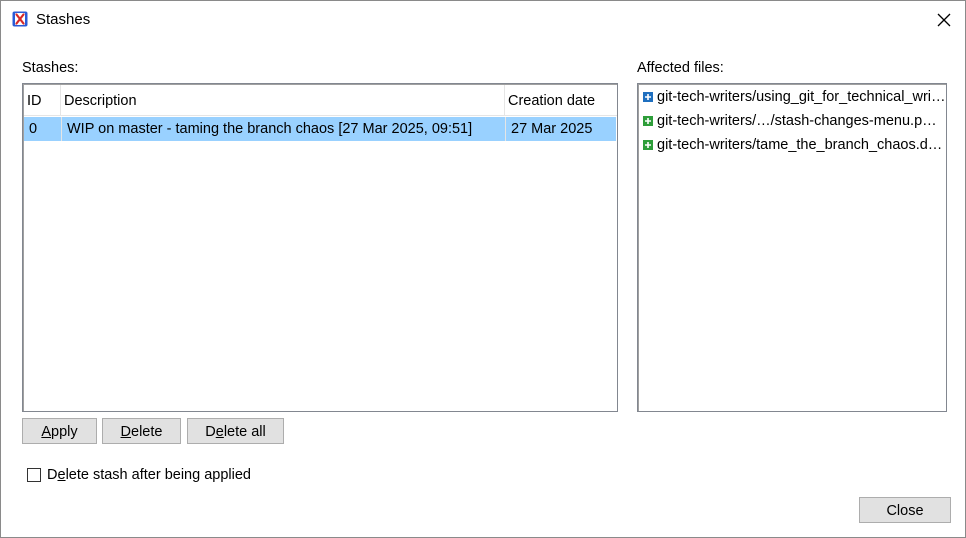 This screenshot has height=538, width=966. I want to click on affected-files-label: Affected files:, so click(680, 68).